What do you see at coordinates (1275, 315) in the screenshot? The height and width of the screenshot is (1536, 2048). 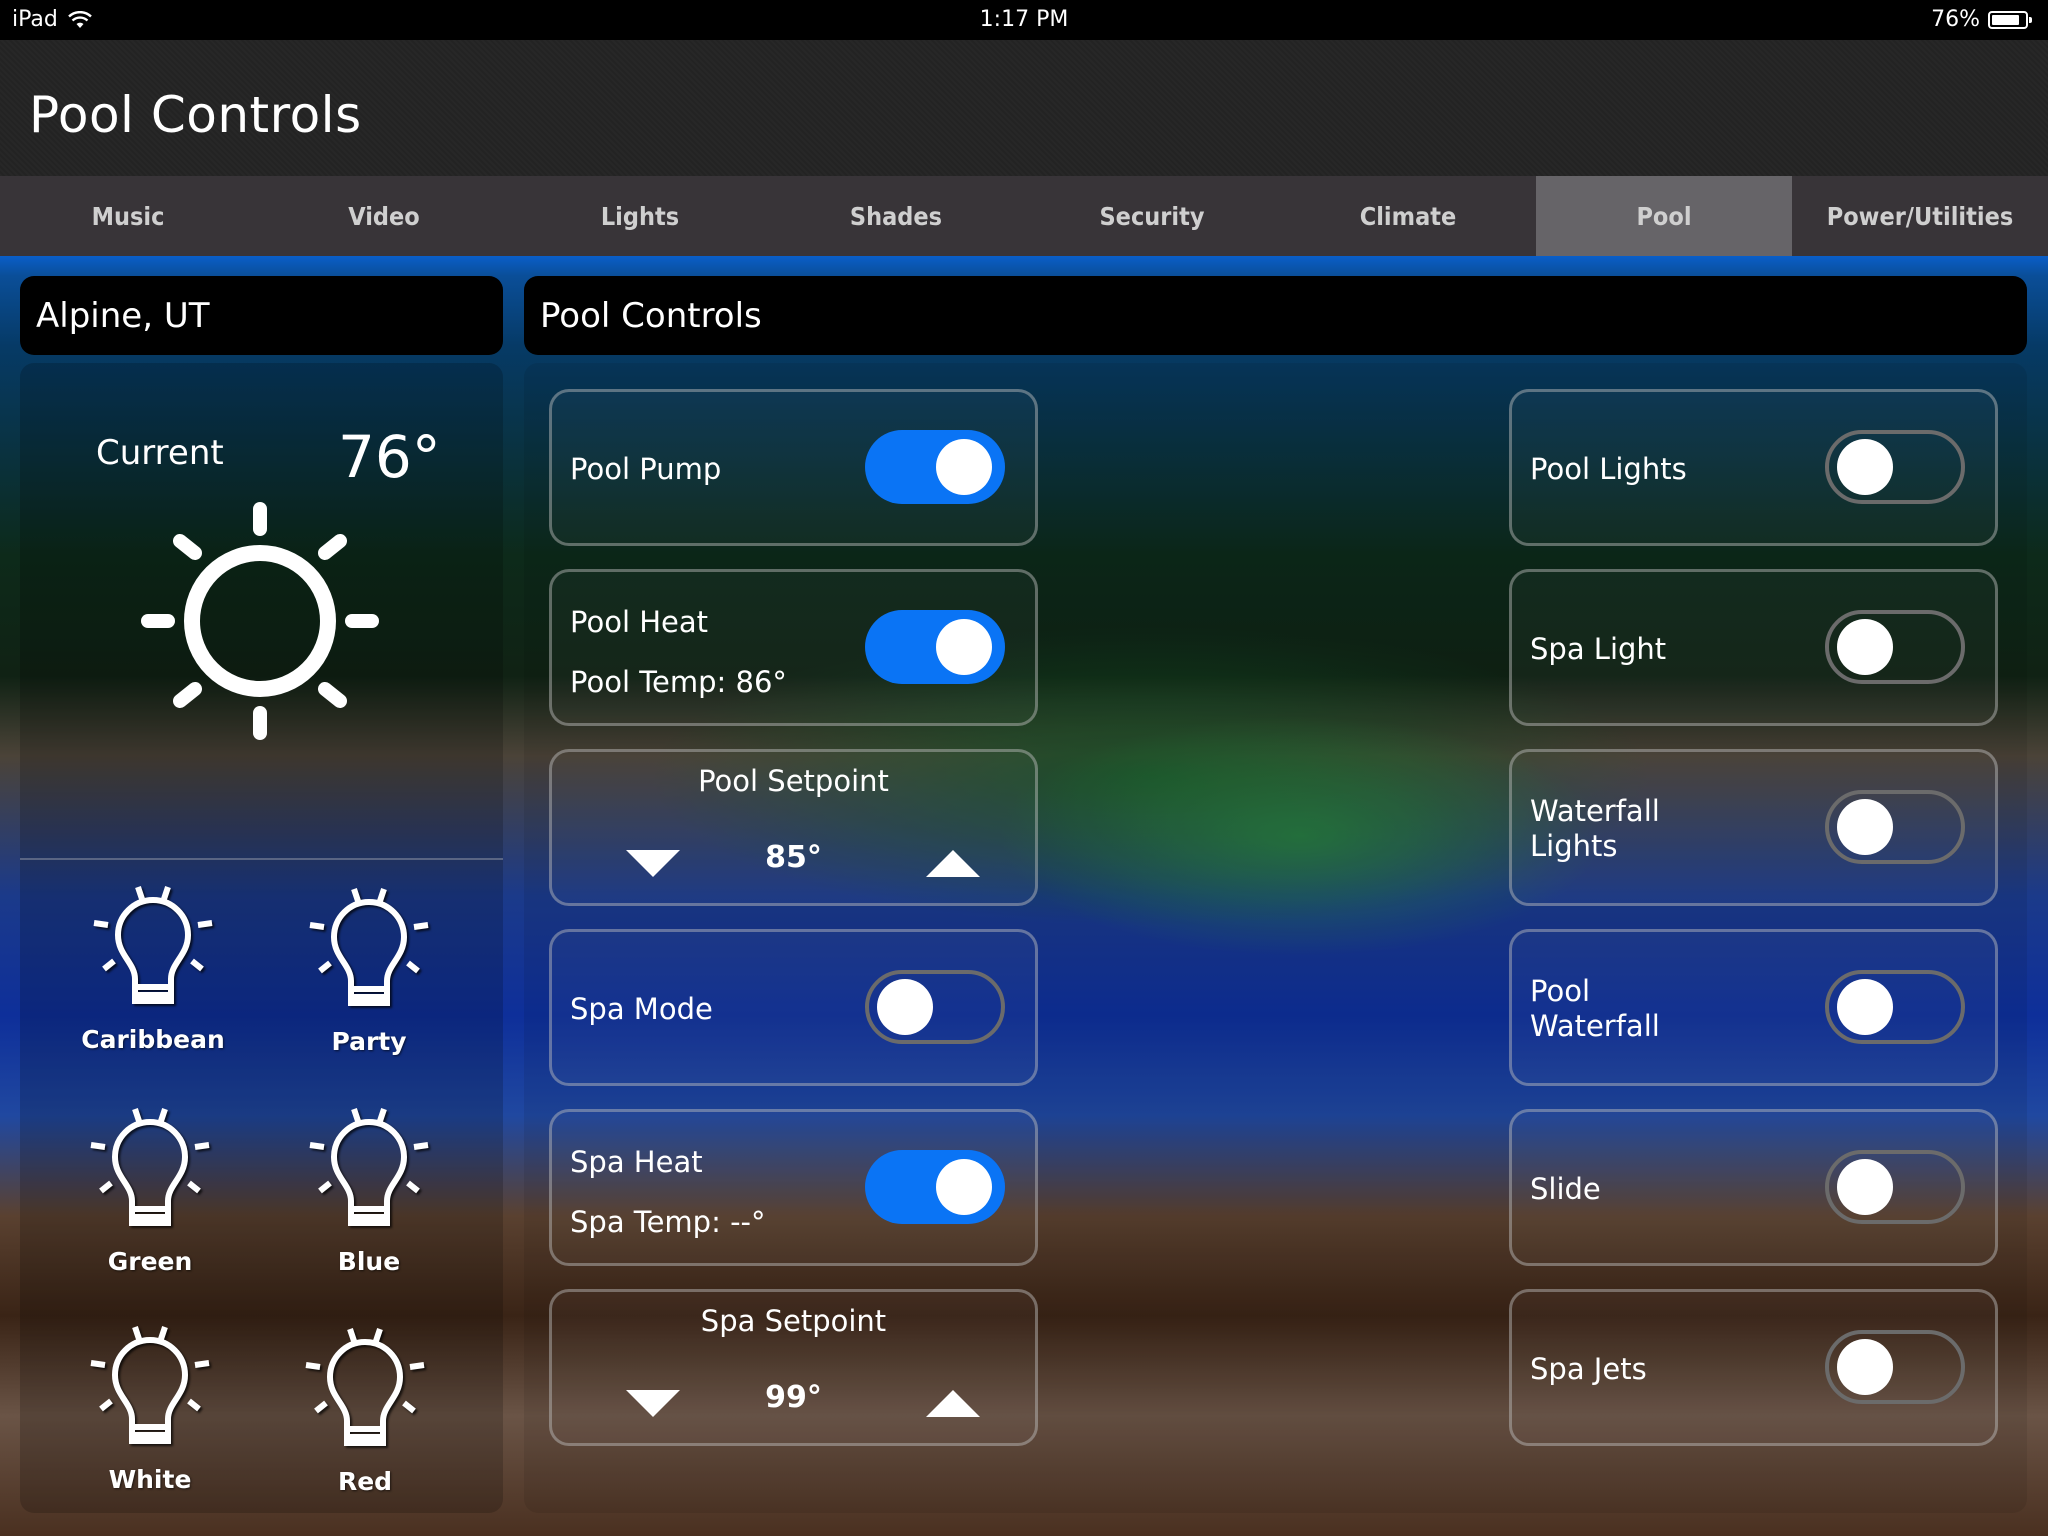 I see `controls-header: Pool Controls` at bounding box center [1275, 315].